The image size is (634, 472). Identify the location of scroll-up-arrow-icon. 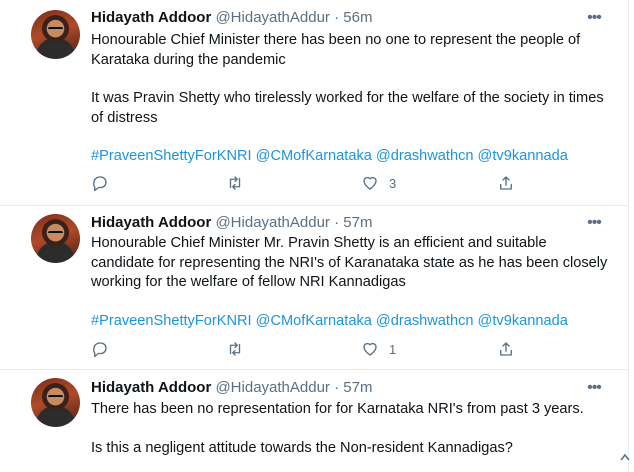
(625, 458).